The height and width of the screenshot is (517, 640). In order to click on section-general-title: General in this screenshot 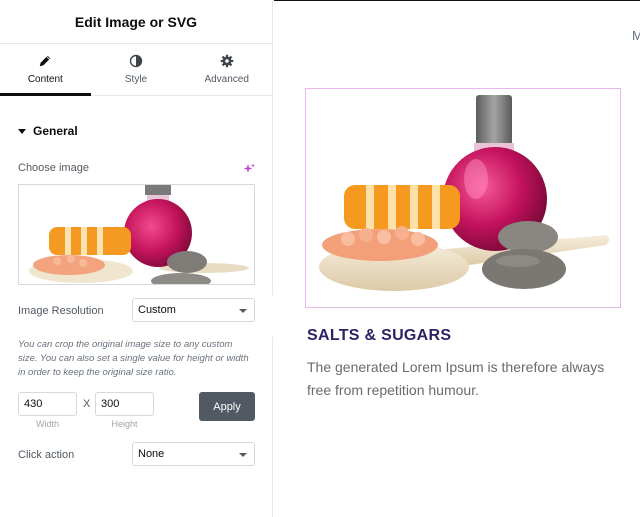, I will do `click(55, 131)`.